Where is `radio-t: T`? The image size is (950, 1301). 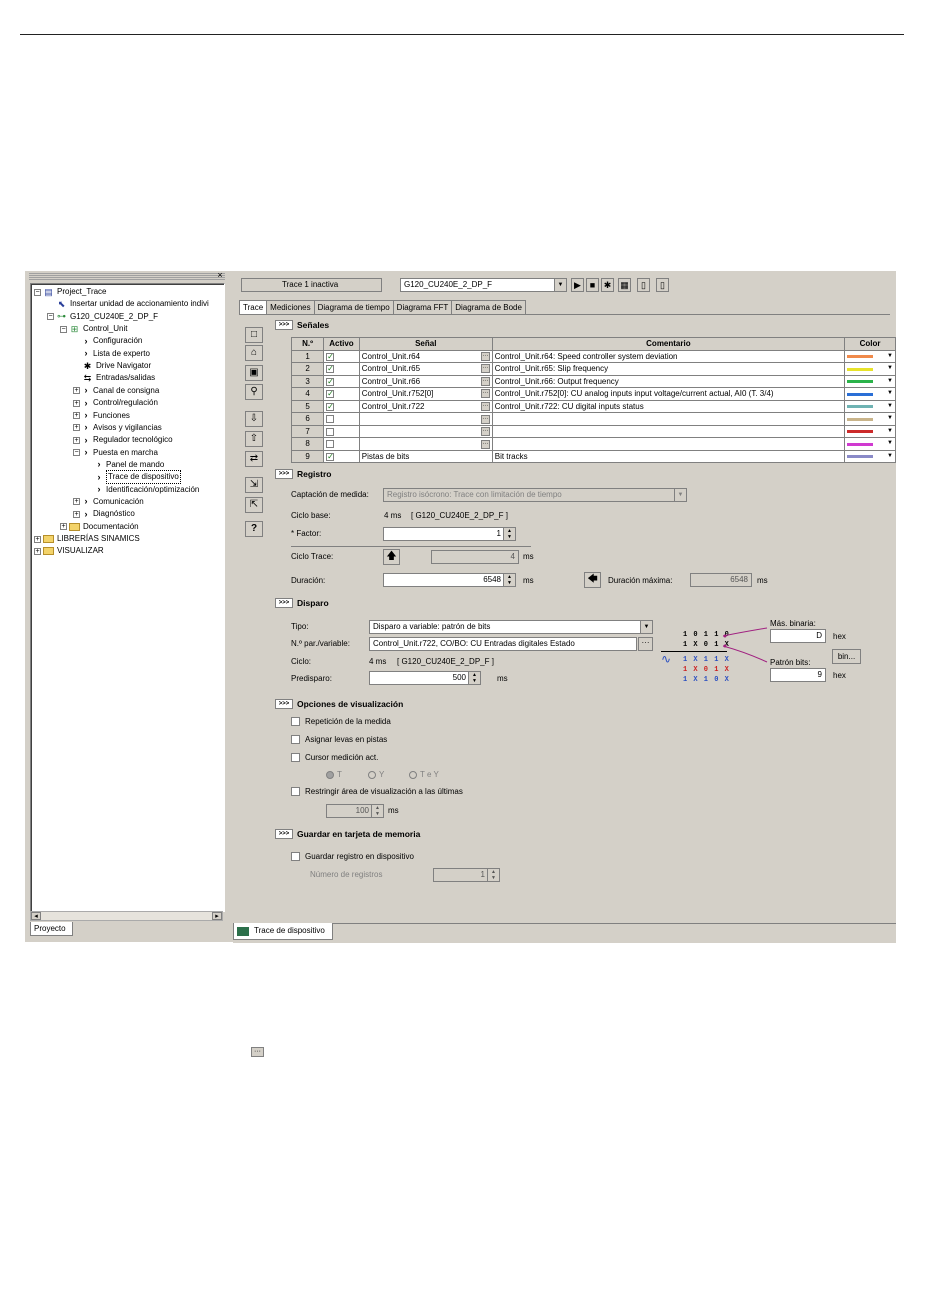
radio-t: T is located at coordinates (334, 774).